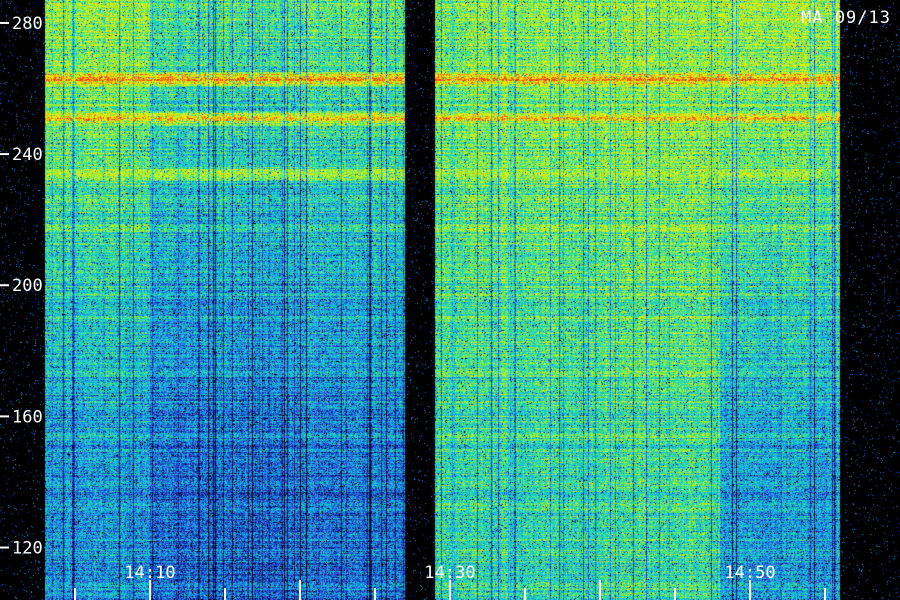  Describe the element at coordinates (846, 18) in the screenshot. I see `station-date-label: MA 09/13` at that location.